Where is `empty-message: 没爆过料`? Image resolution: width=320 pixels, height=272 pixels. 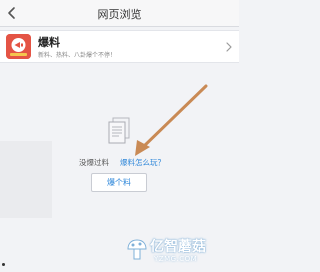
empty-message: 没爆过料 is located at coordinates (94, 162).